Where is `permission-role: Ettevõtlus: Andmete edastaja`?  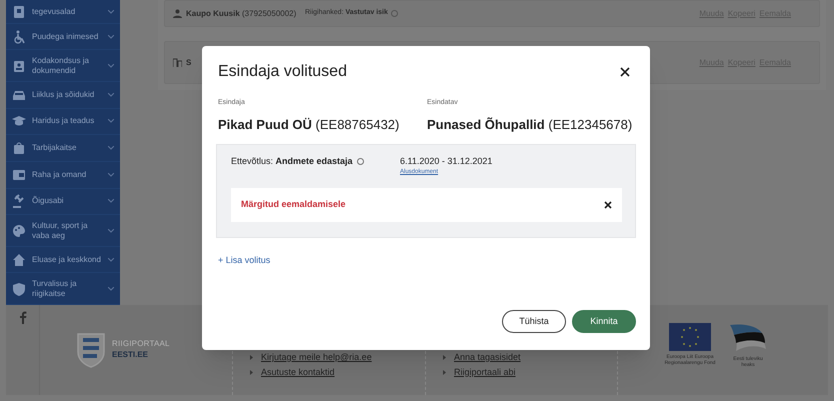 permission-role: Ettevõtlus: Andmete edastaja is located at coordinates (292, 161).